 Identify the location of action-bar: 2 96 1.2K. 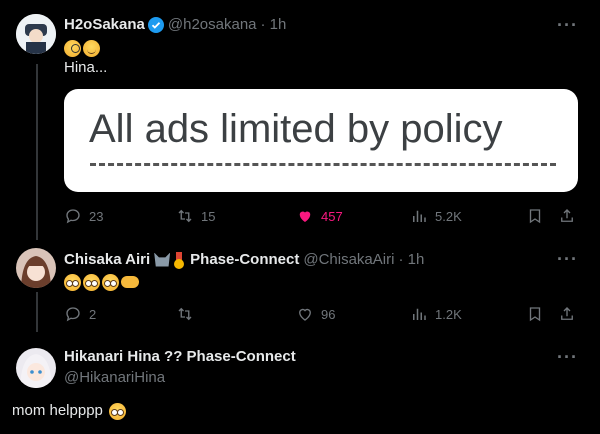
(324, 314).